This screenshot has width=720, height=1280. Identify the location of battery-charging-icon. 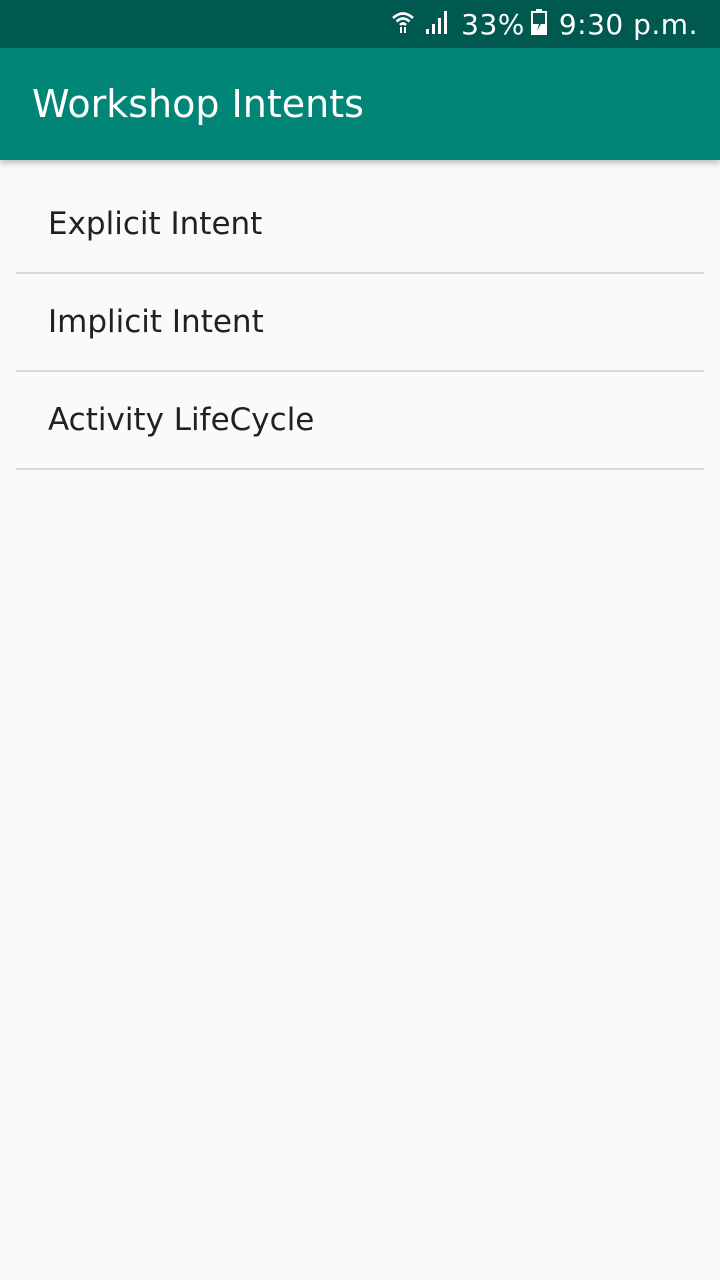
(538, 24).